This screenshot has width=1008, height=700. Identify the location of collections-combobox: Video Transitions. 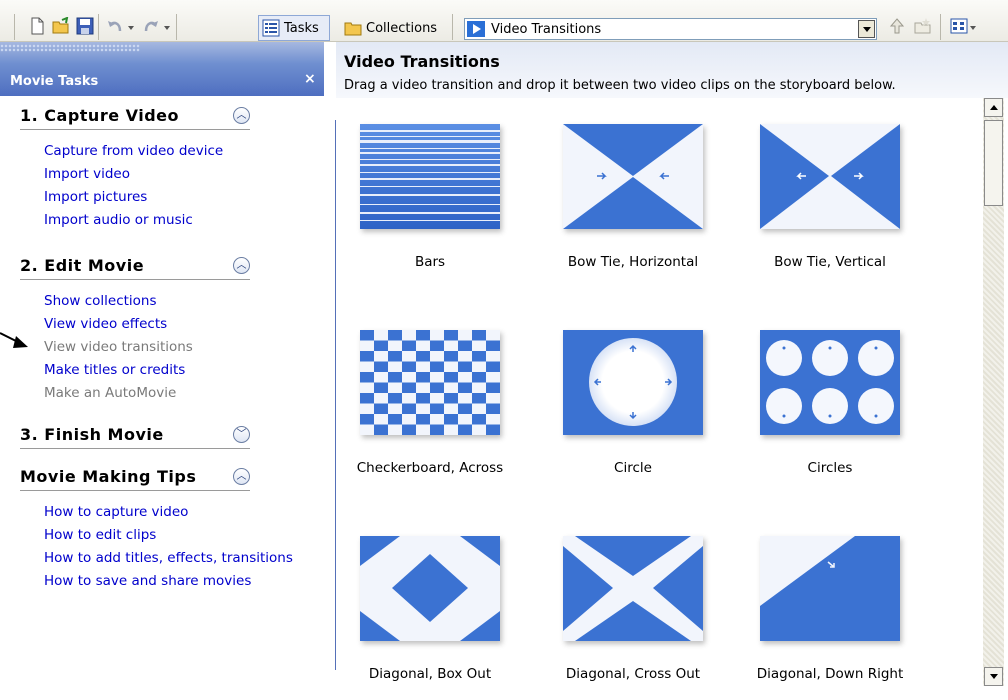
(670, 29).